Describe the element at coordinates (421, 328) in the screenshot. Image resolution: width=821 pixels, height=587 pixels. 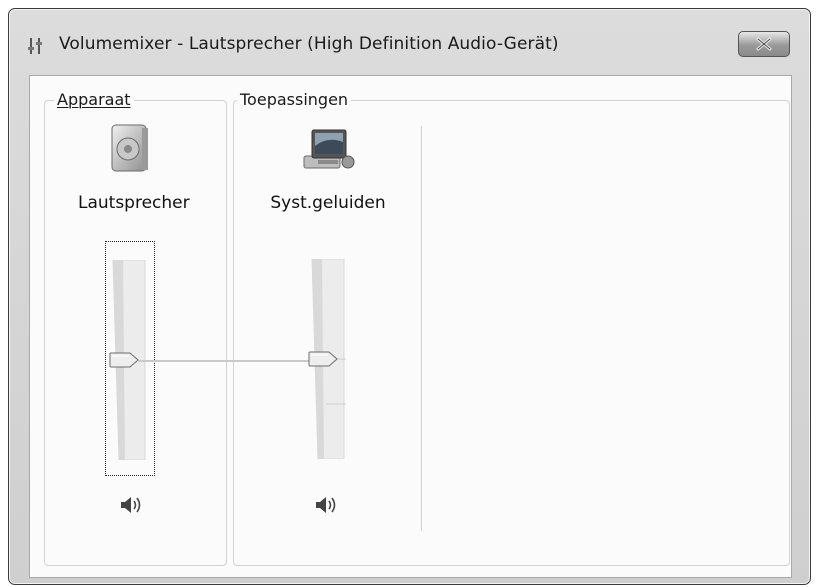
I see `app-column-separator` at that location.